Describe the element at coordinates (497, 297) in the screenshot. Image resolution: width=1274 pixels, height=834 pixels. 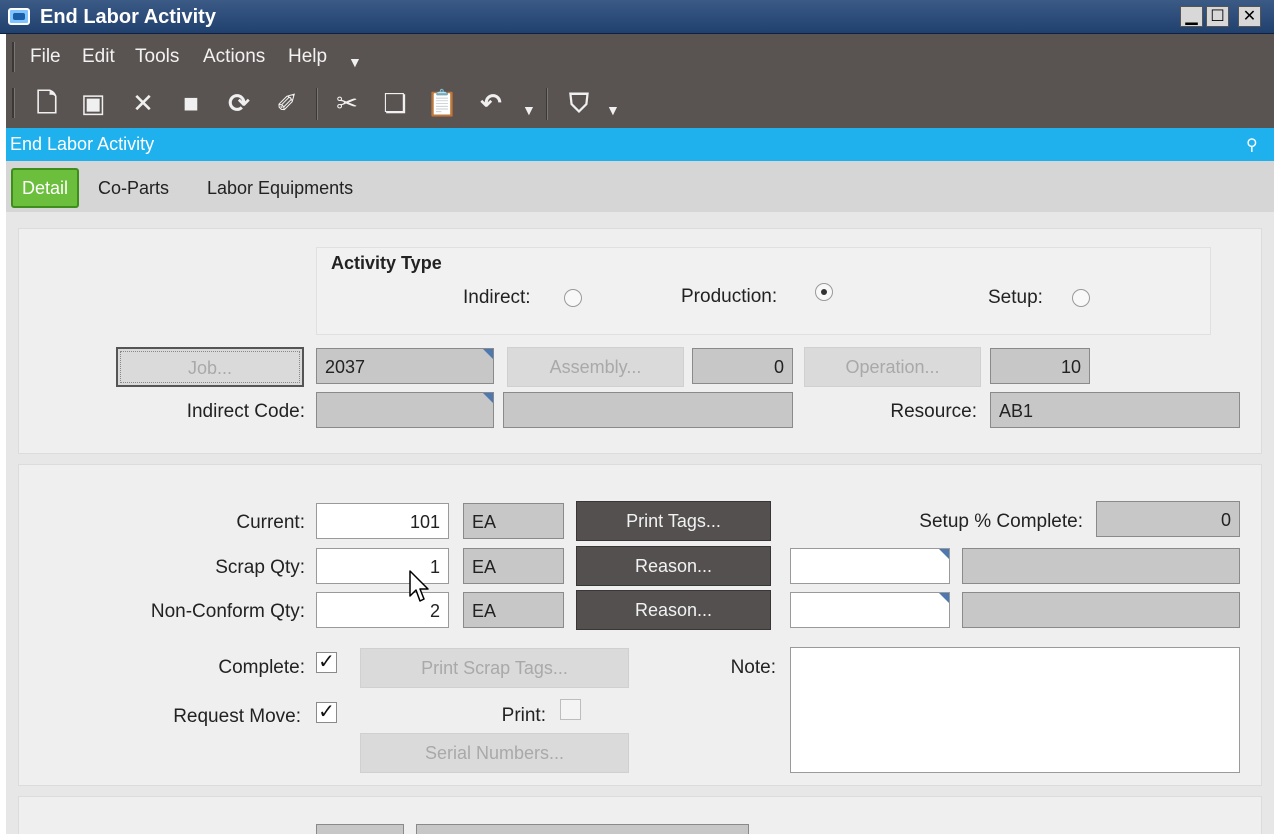
I see `indirect-label: Indirect:` at that location.